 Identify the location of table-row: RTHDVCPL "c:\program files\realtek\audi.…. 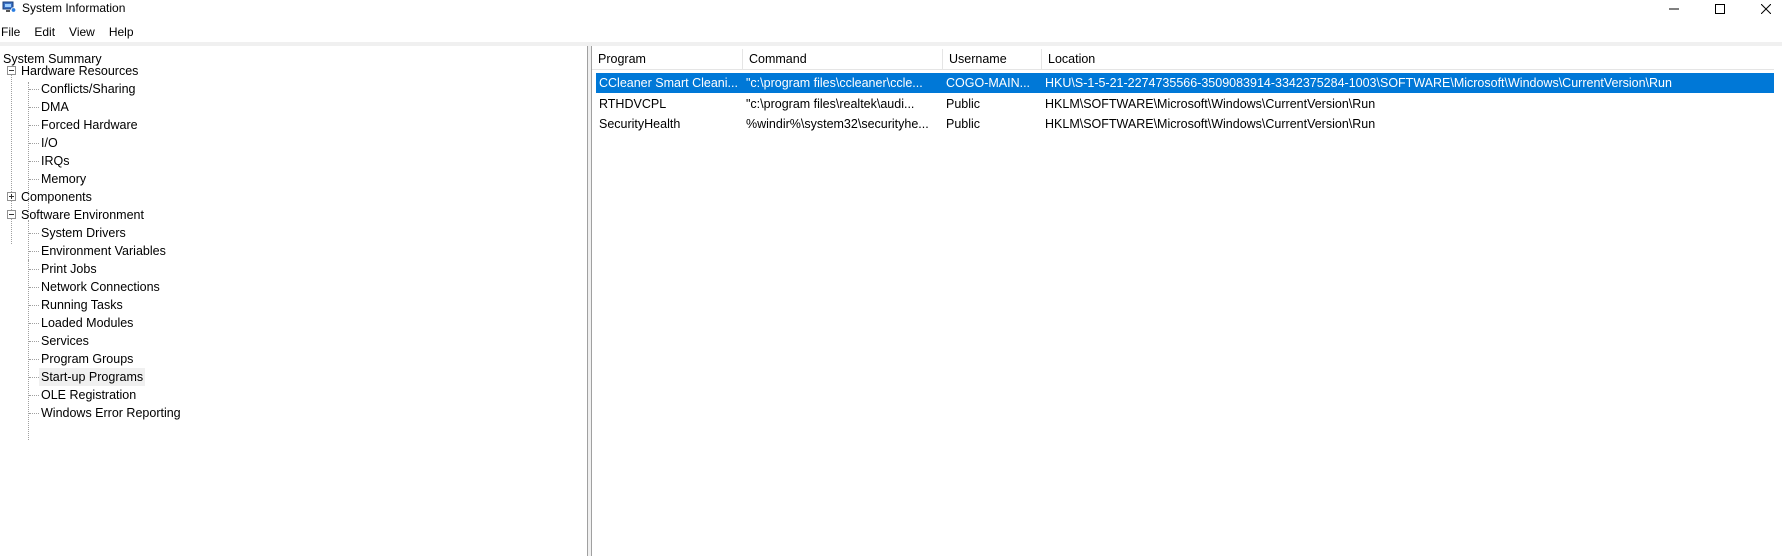
(1185, 104).